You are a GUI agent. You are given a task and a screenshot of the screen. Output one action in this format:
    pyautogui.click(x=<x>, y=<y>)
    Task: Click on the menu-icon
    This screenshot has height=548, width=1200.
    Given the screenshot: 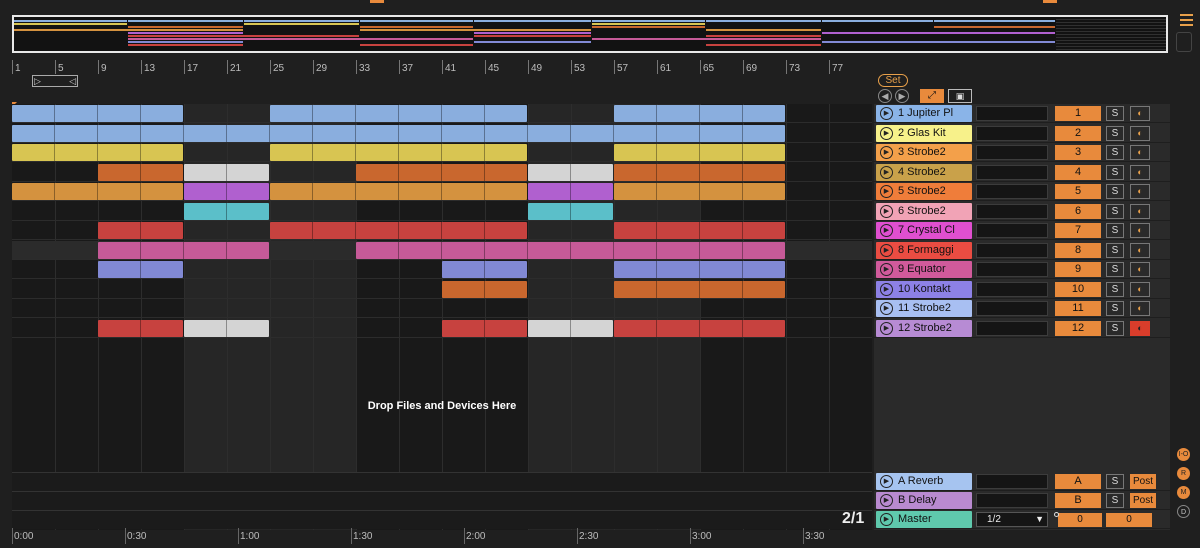 What is the action you would take?
    pyautogui.click(x=1186, y=20)
    